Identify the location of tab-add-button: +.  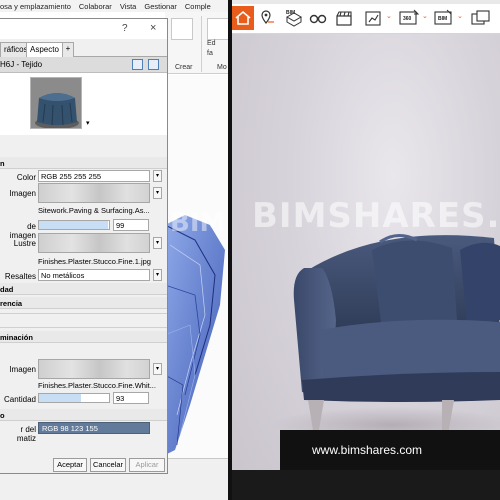
(68, 49).